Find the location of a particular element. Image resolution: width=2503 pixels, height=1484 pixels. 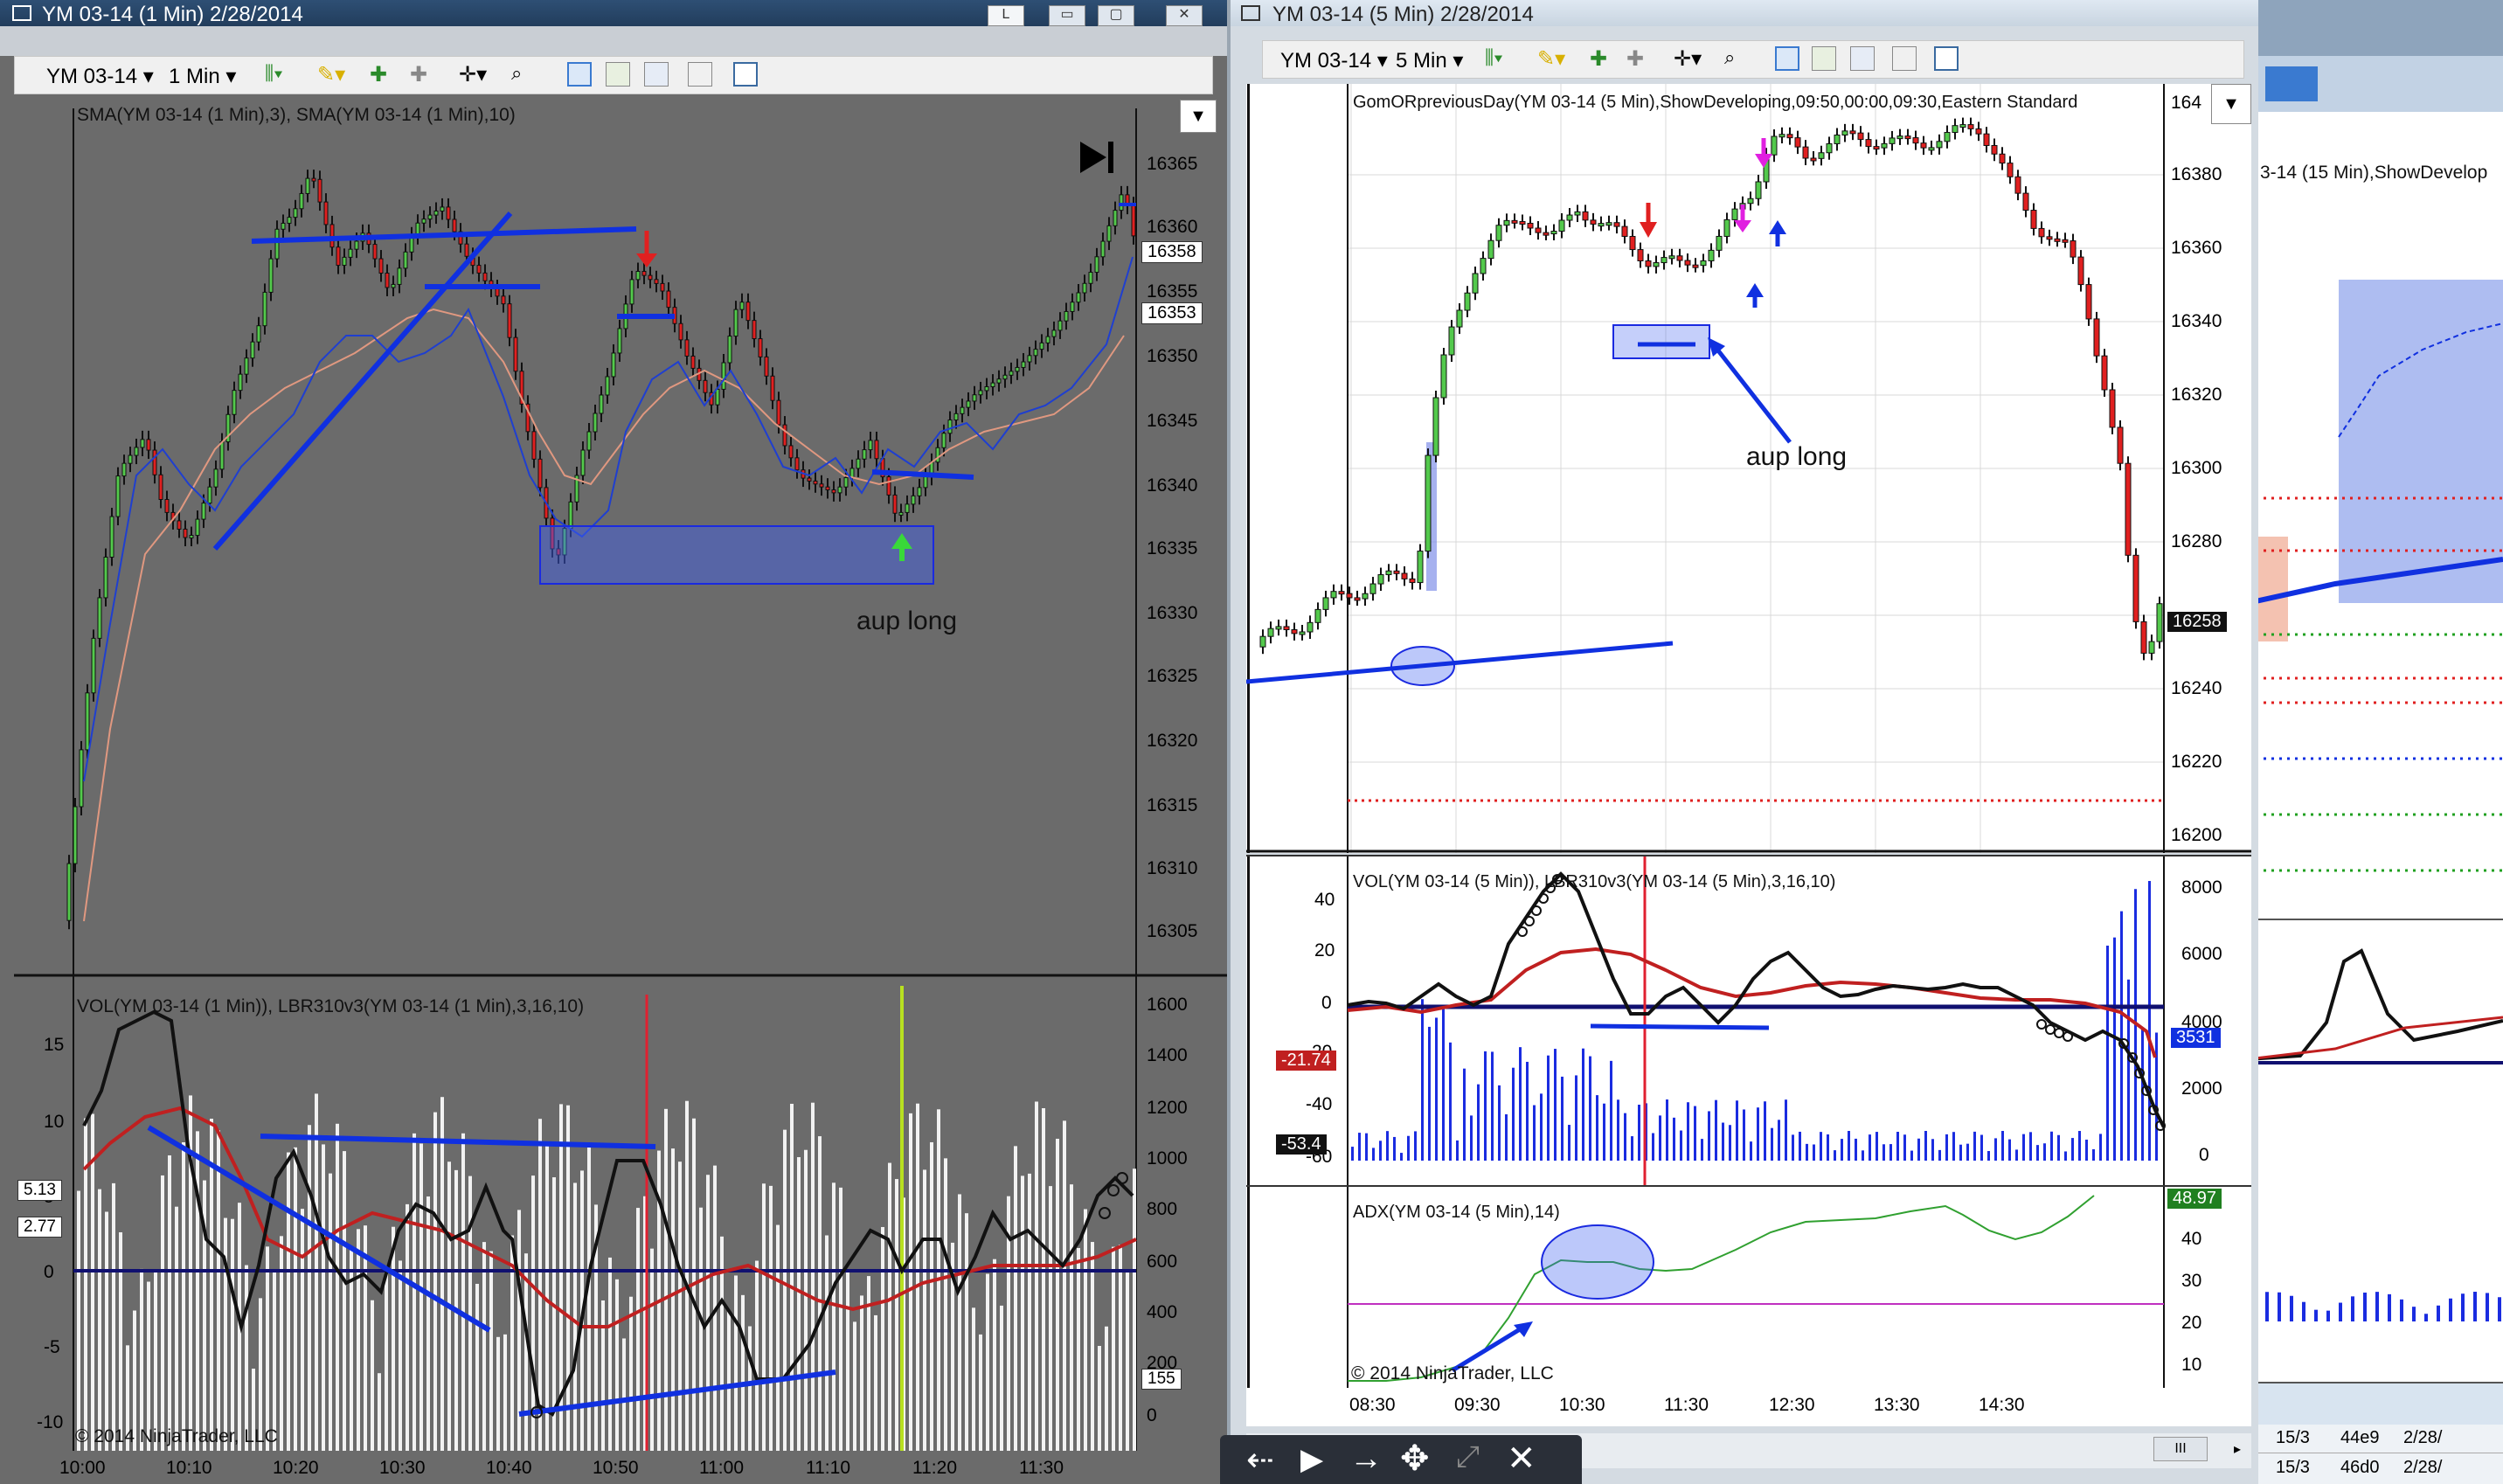

arrow-left-icon: ⇠ is located at coordinates (1260, 1460).